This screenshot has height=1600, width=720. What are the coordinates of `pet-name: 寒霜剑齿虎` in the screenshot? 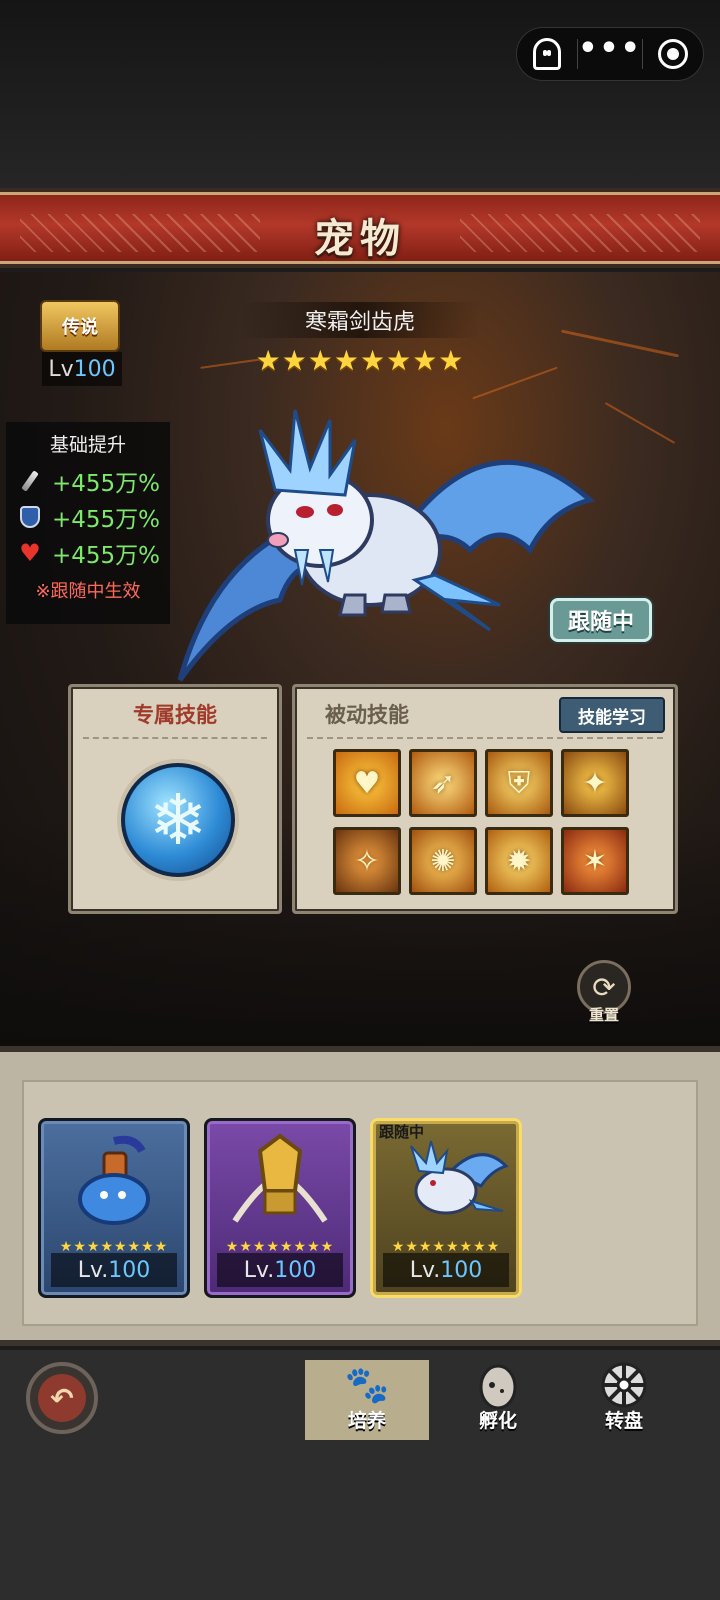 It's located at (360, 320).